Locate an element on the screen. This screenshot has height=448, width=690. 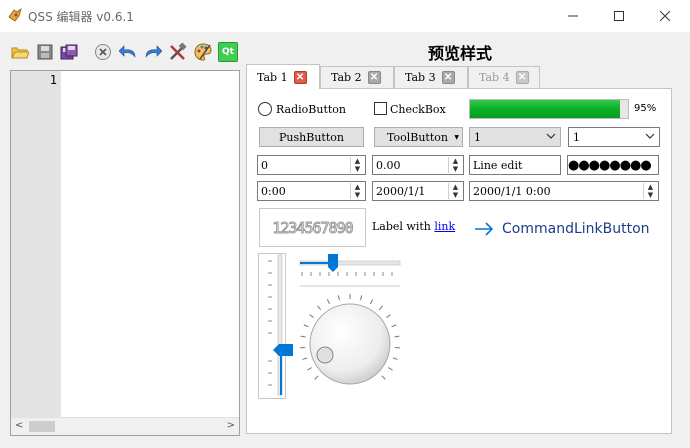
dropdown-arrow-icon: ▼ is located at coordinates (456, 137).